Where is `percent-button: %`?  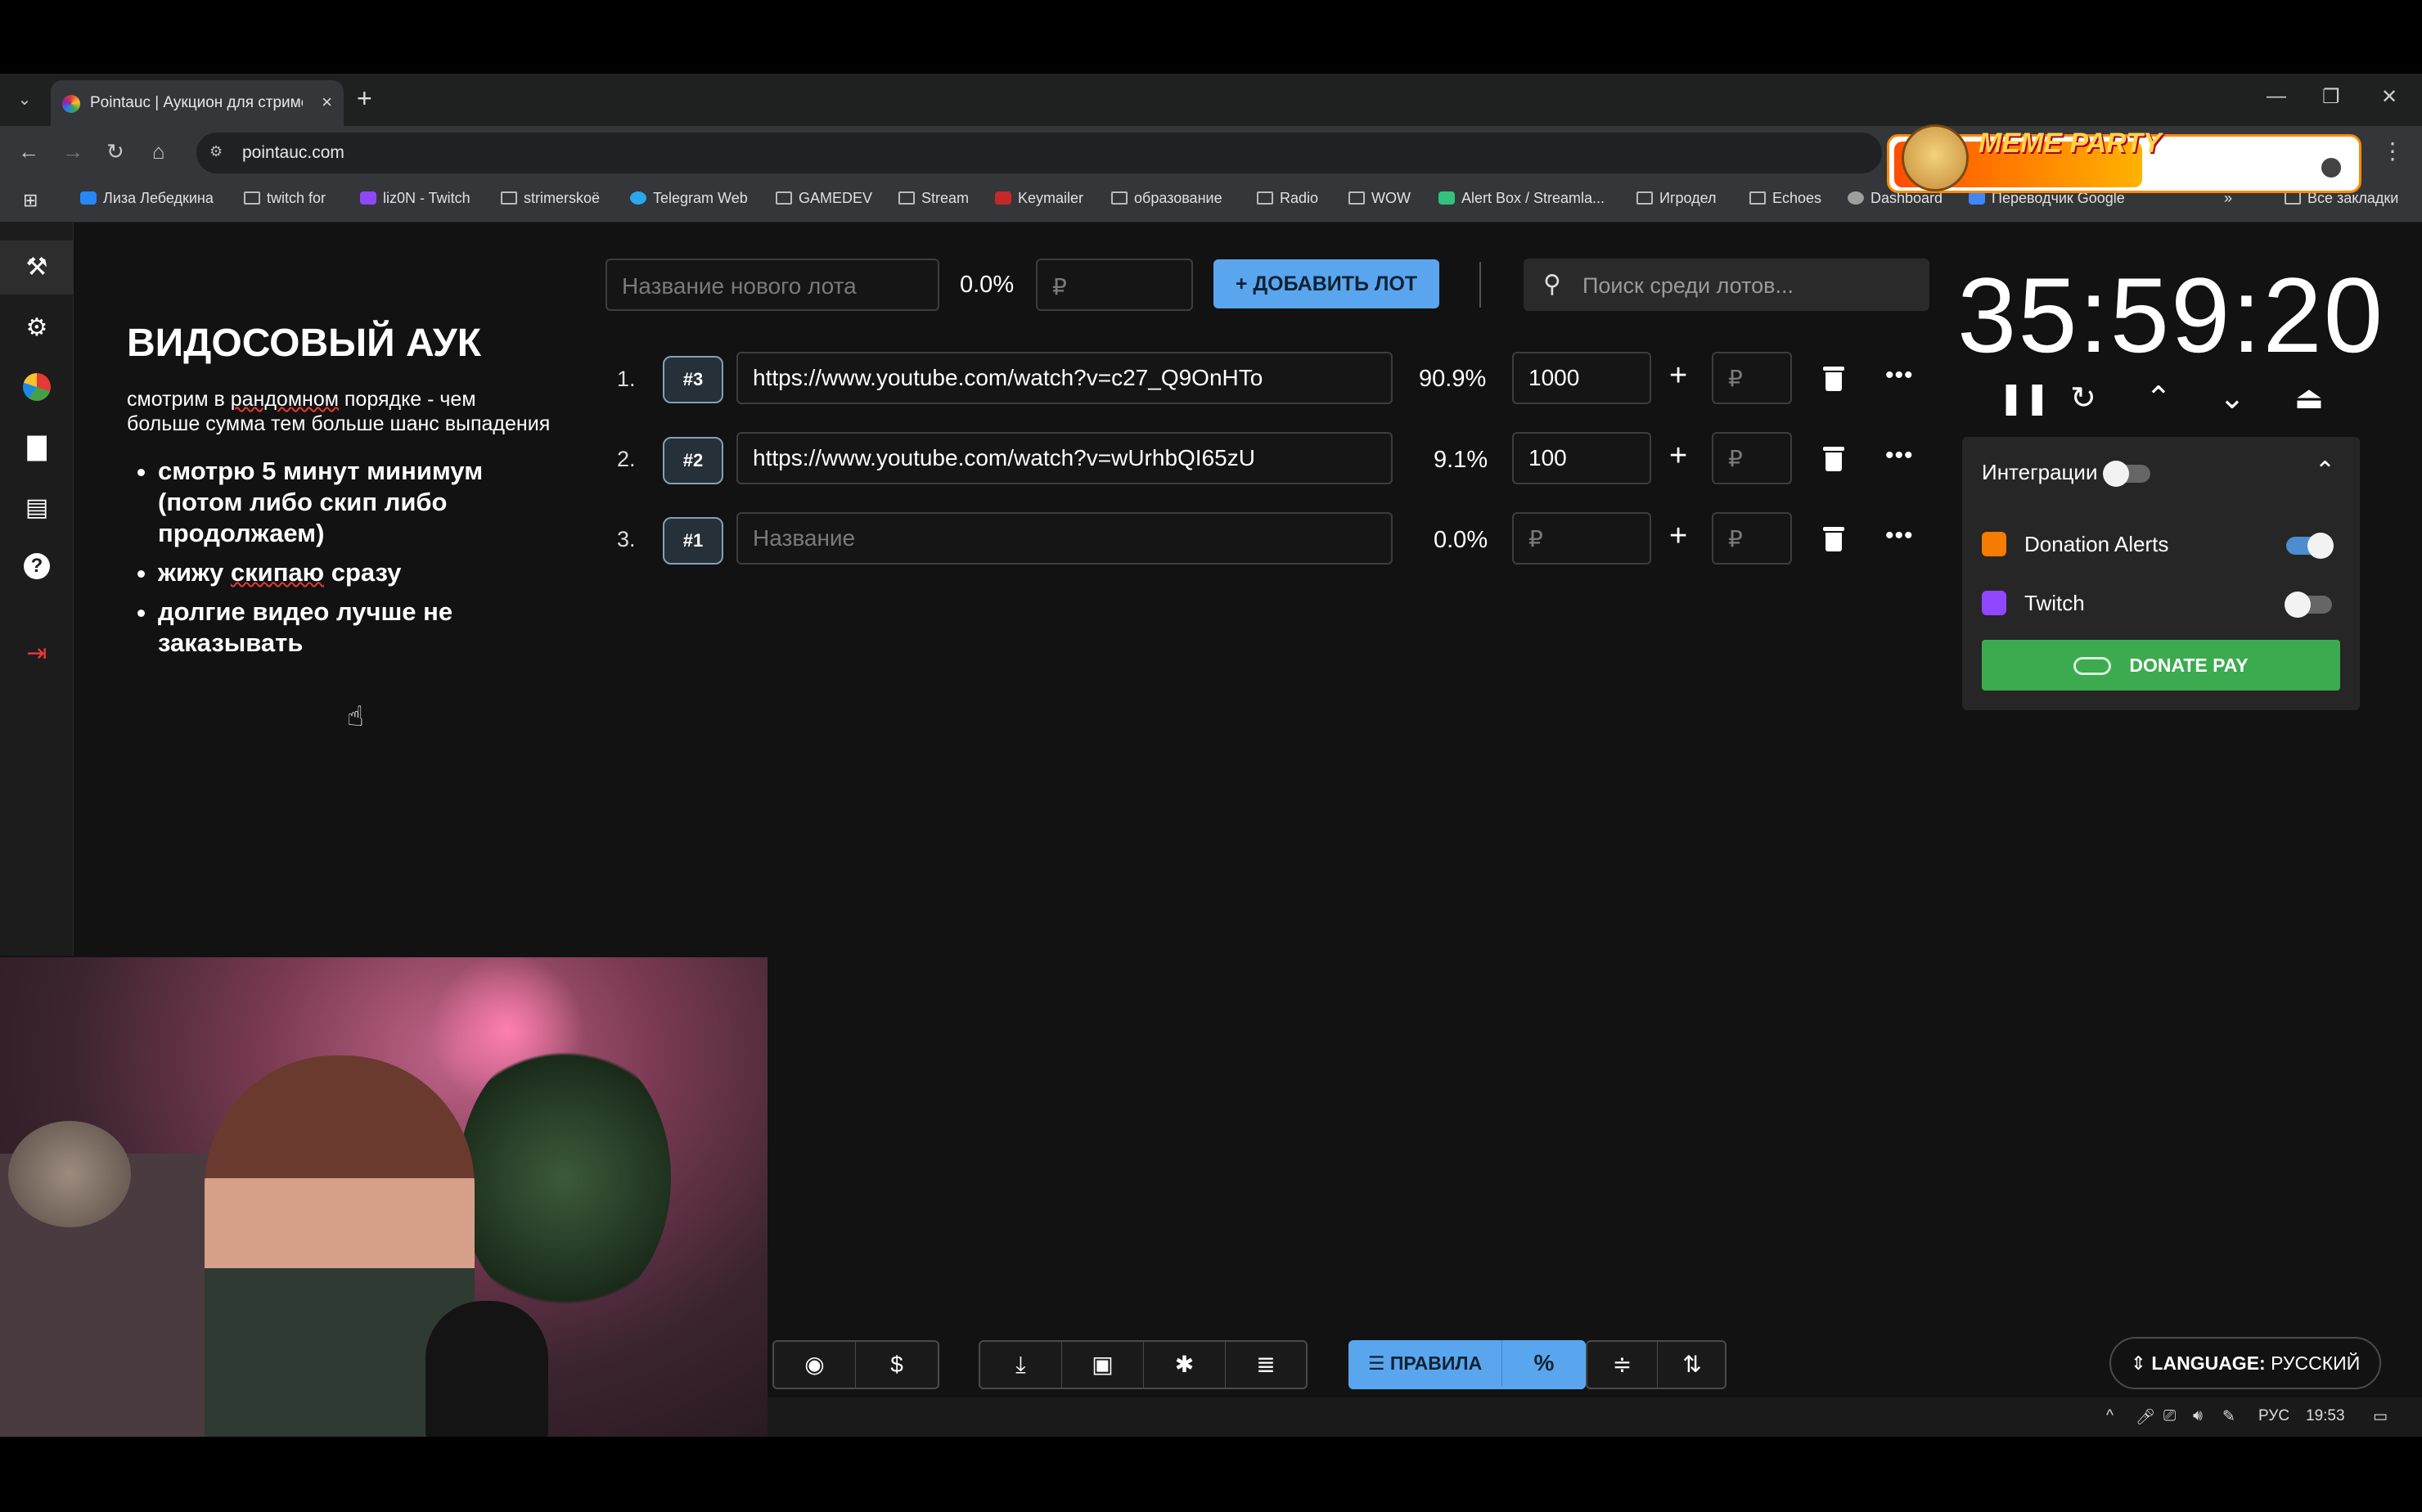
percent-button: % is located at coordinates (1544, 1363).